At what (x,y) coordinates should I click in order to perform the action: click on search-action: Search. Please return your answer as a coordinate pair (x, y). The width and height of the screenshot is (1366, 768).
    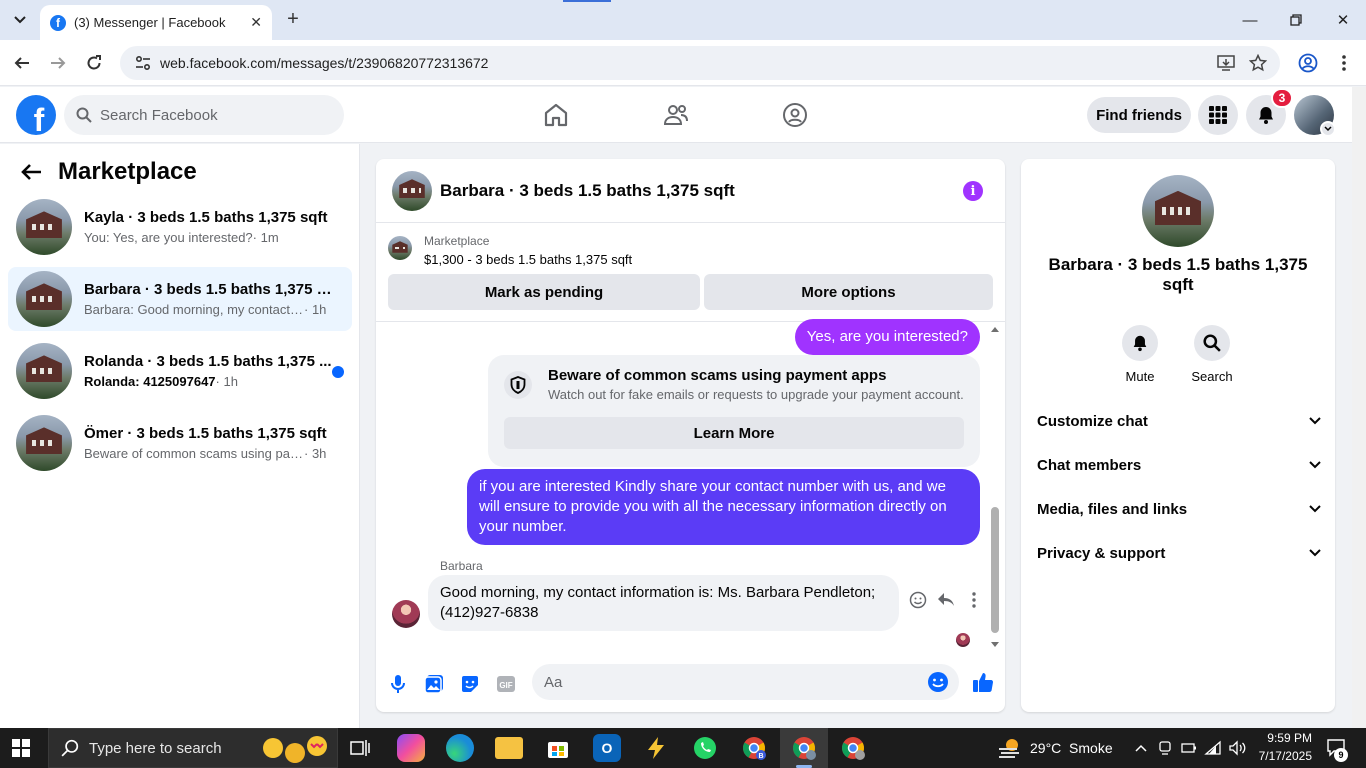
    Looking at the image, I should click on (1212, 354).